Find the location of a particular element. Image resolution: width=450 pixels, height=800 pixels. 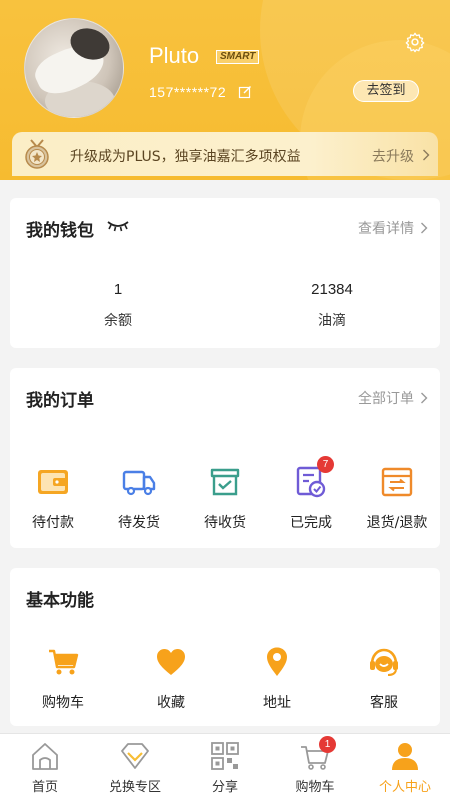

oil-drops-value: 21384 is located at coordinates (332, 289).